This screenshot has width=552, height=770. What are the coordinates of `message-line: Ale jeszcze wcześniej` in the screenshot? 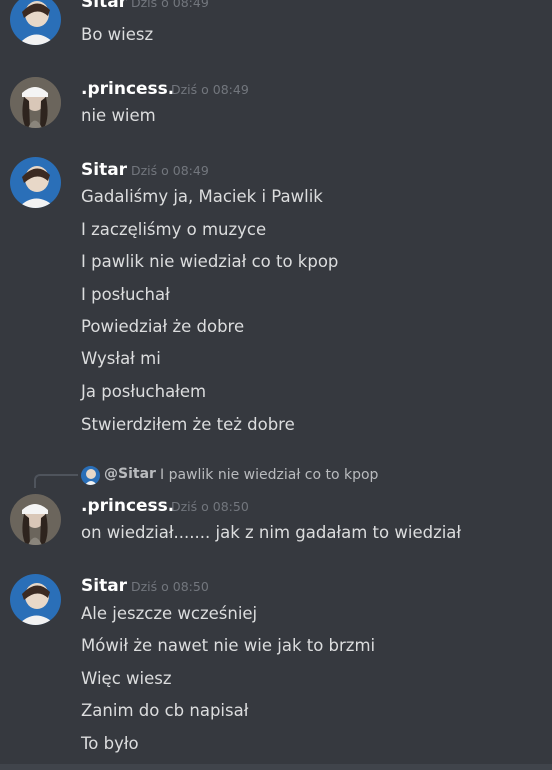 It's located at (169, 613).